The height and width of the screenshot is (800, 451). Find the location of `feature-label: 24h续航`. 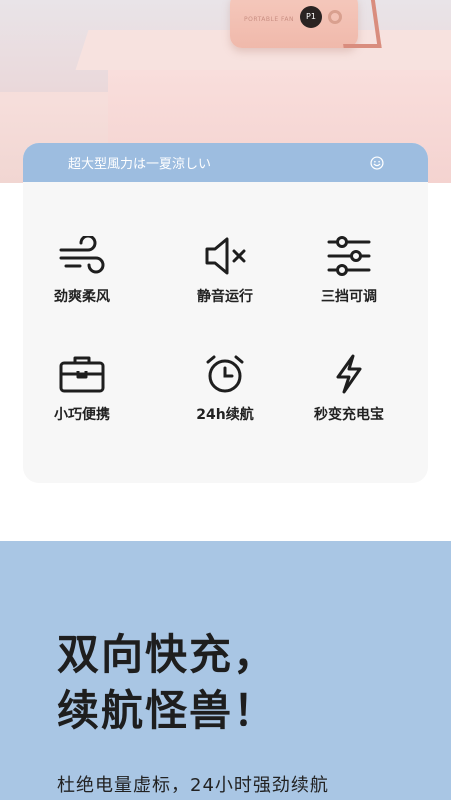

feature-label: 24h续航 is located at coordinates (225, 415).